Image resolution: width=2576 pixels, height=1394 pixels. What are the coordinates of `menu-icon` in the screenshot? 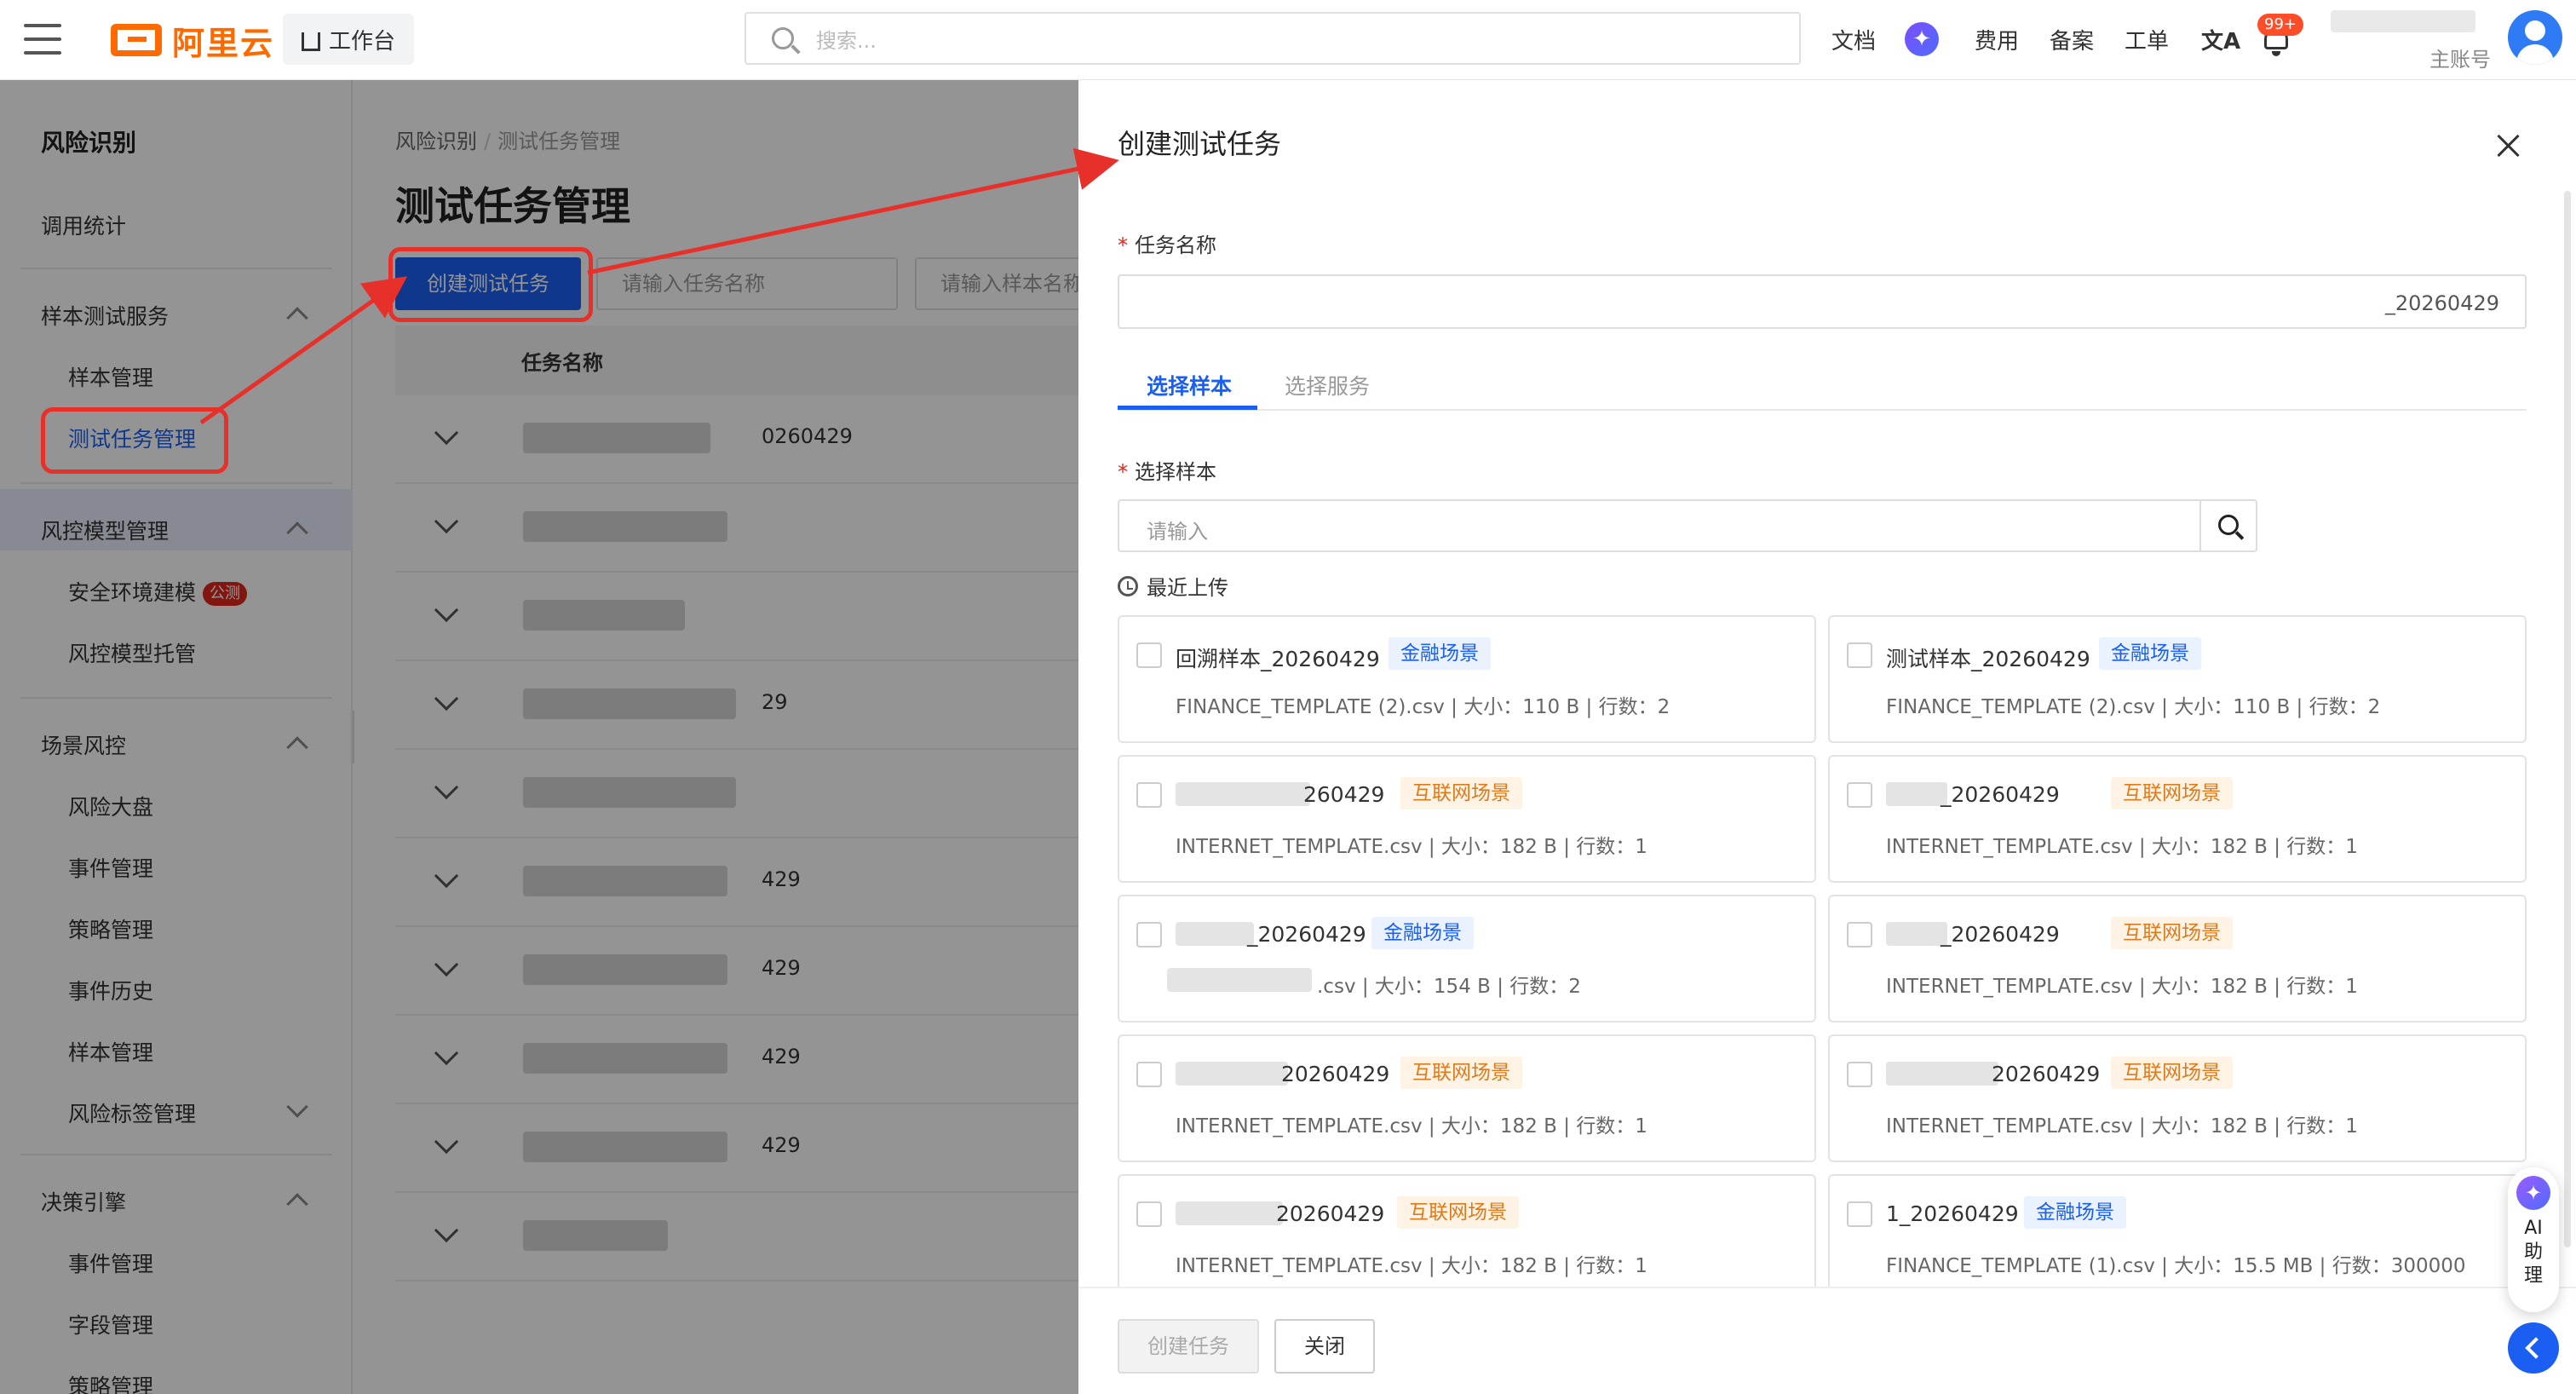 It's located at (43, 39).